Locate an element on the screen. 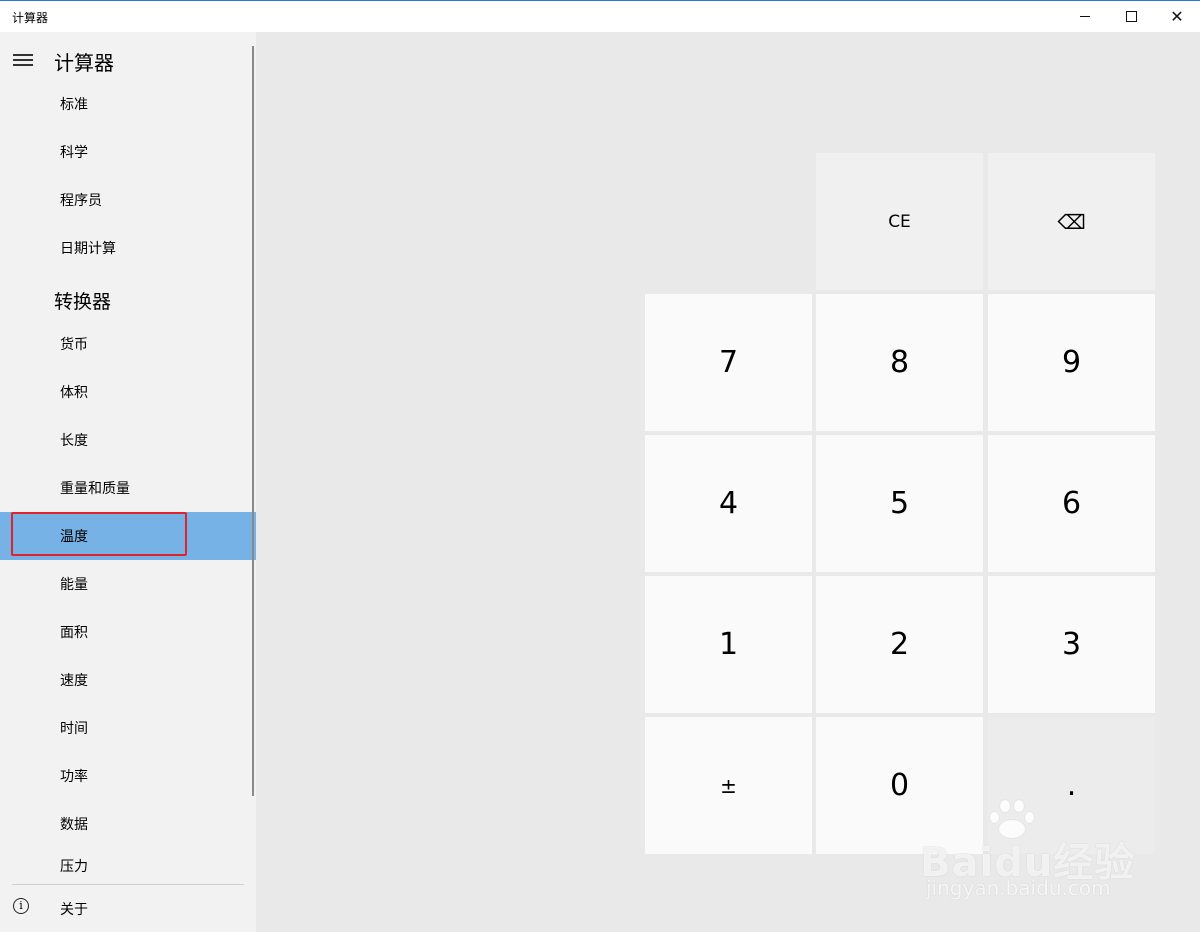 This screenshot has width=1200, height=932. digit-4-button: 4 is located at coordinates (728, 503).